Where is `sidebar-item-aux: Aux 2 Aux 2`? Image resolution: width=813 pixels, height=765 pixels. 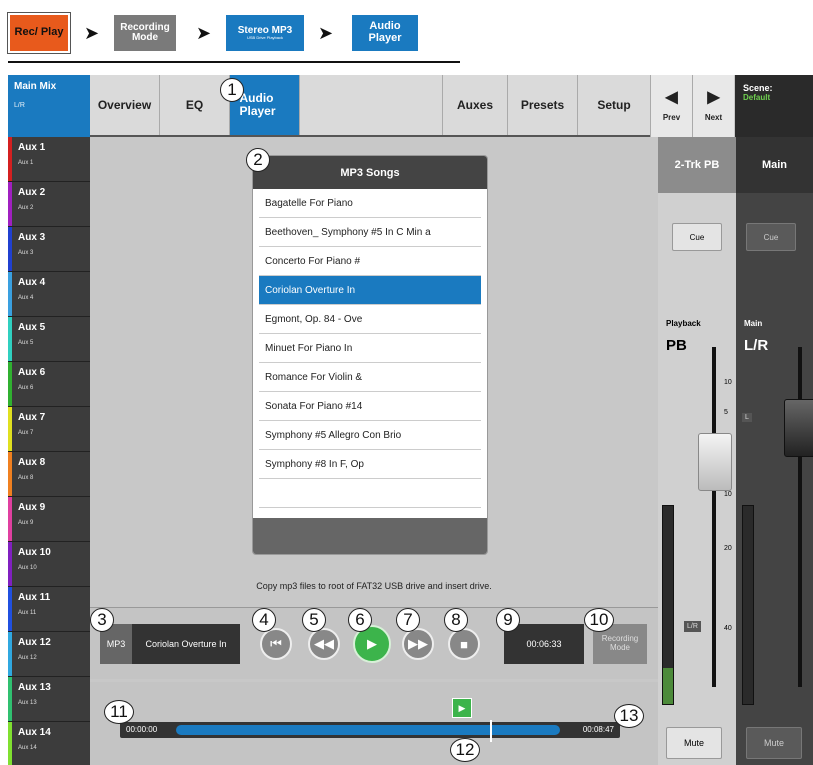 sidebar-item-aux: Aux 2 Aux 2 is located at coordinates (49, 204).